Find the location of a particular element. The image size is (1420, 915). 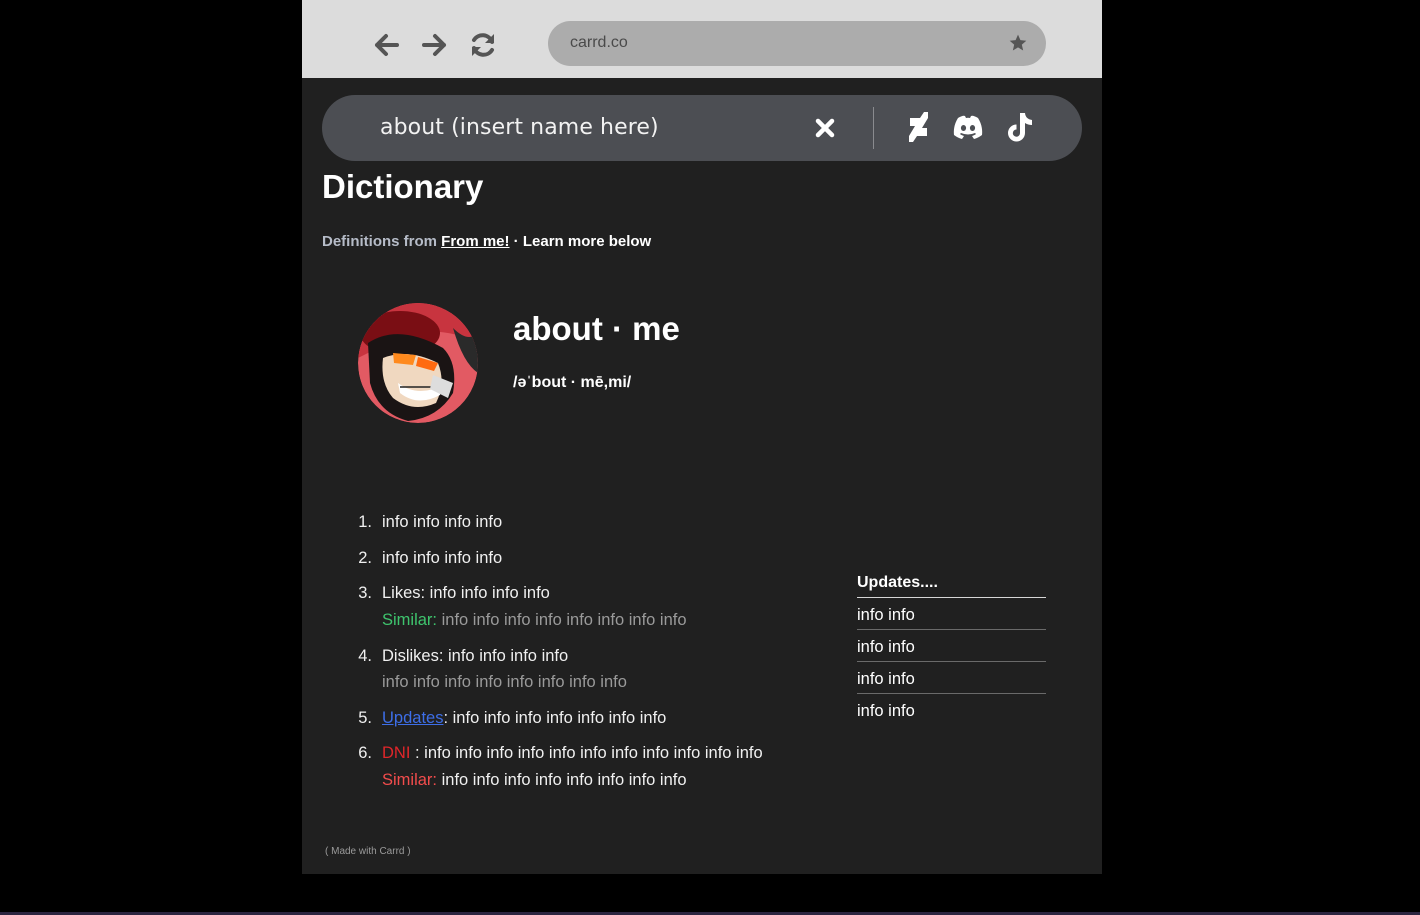

reload-icon is located at coordinates (483, 45).